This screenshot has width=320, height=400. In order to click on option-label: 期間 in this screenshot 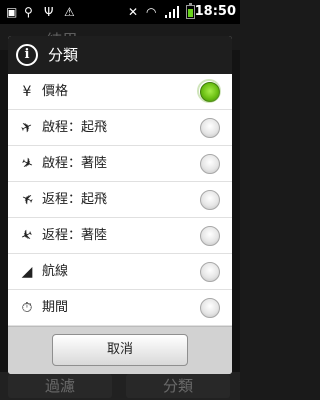, I will do `click(55, 307)`.